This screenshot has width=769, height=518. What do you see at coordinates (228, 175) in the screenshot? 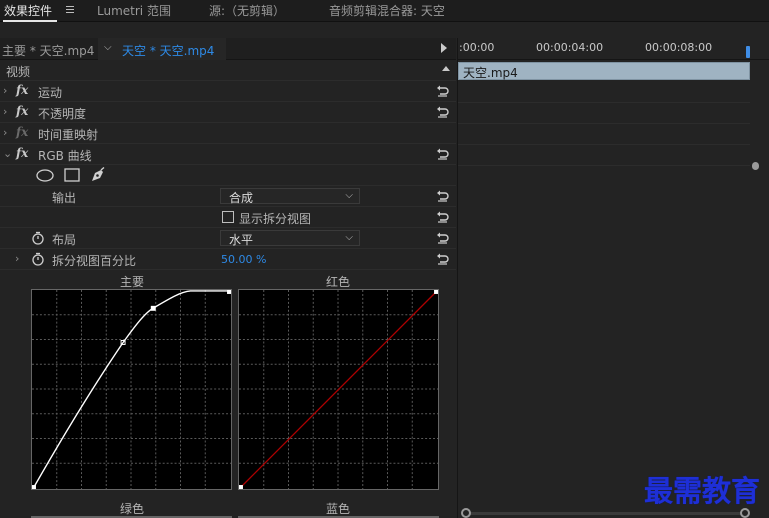
I see `mask-tools-row` at bounding box center [228, 175].